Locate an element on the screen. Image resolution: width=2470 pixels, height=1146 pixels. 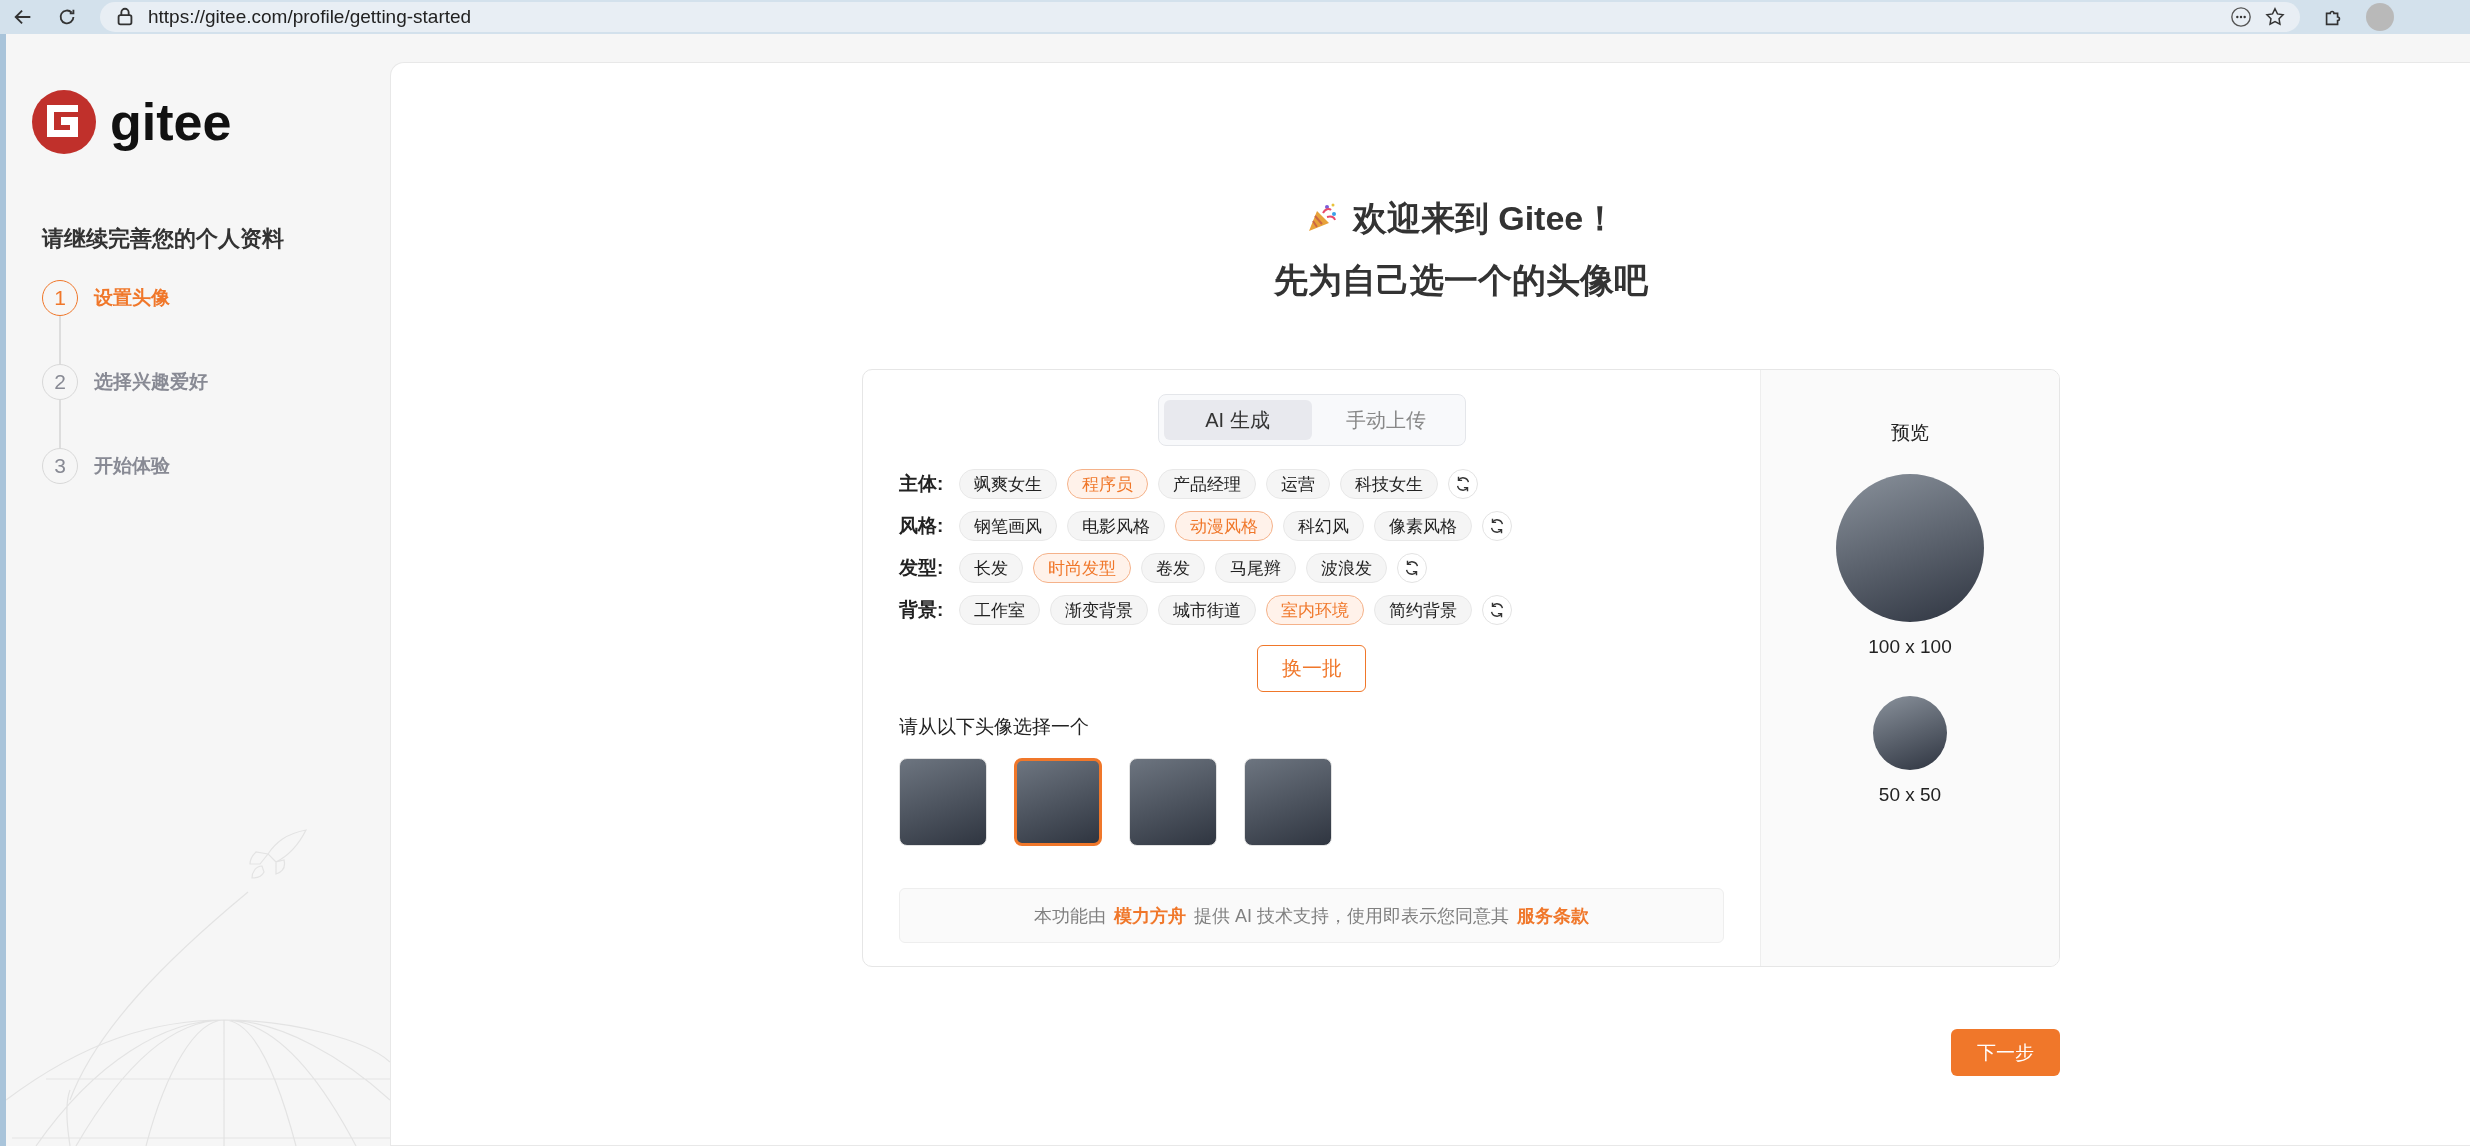
step-number: 3 is located at coordinates (60, 466).